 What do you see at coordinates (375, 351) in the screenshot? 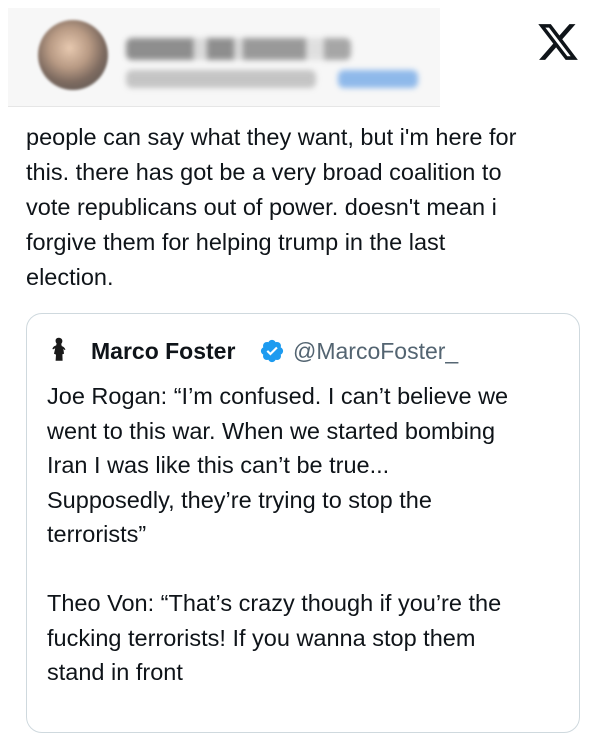
I see `quoted-author-handle: @MarcoFoster_` at bounding box center [375, 351].